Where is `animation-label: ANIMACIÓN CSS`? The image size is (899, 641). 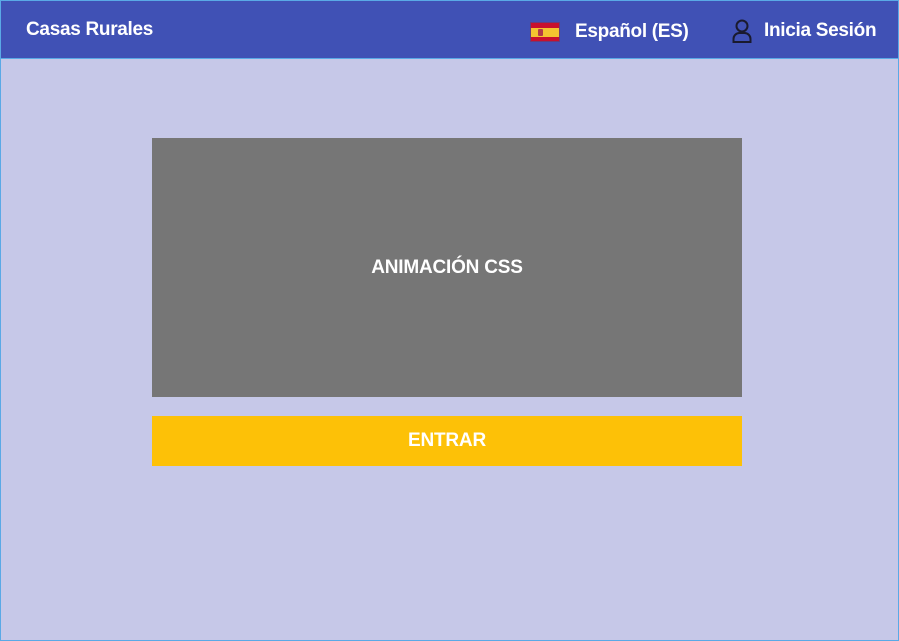 animation-label: ANIMACIÓN CSS is located at coordinates (447, 267).